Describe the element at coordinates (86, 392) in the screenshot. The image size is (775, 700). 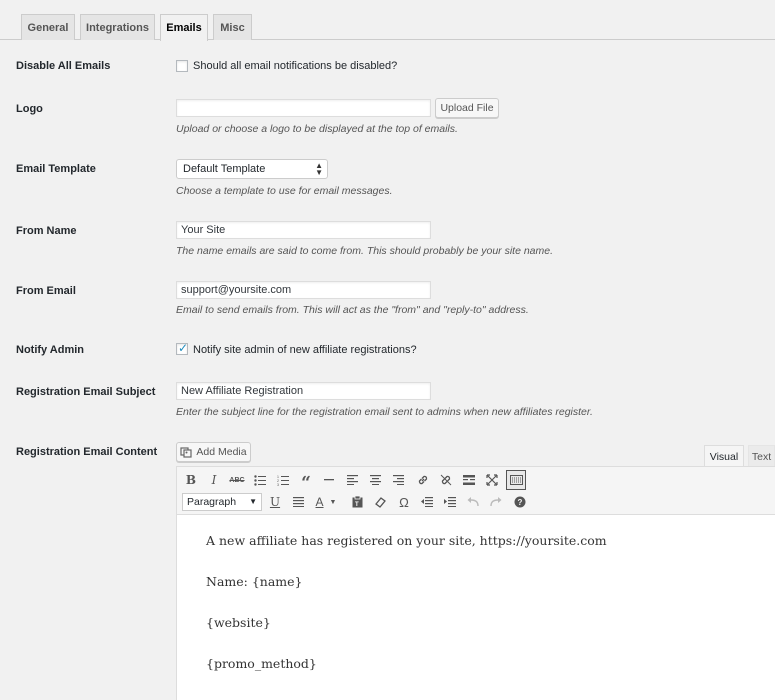
I see `registration-subject-label: Registration Email Subject` at that location.